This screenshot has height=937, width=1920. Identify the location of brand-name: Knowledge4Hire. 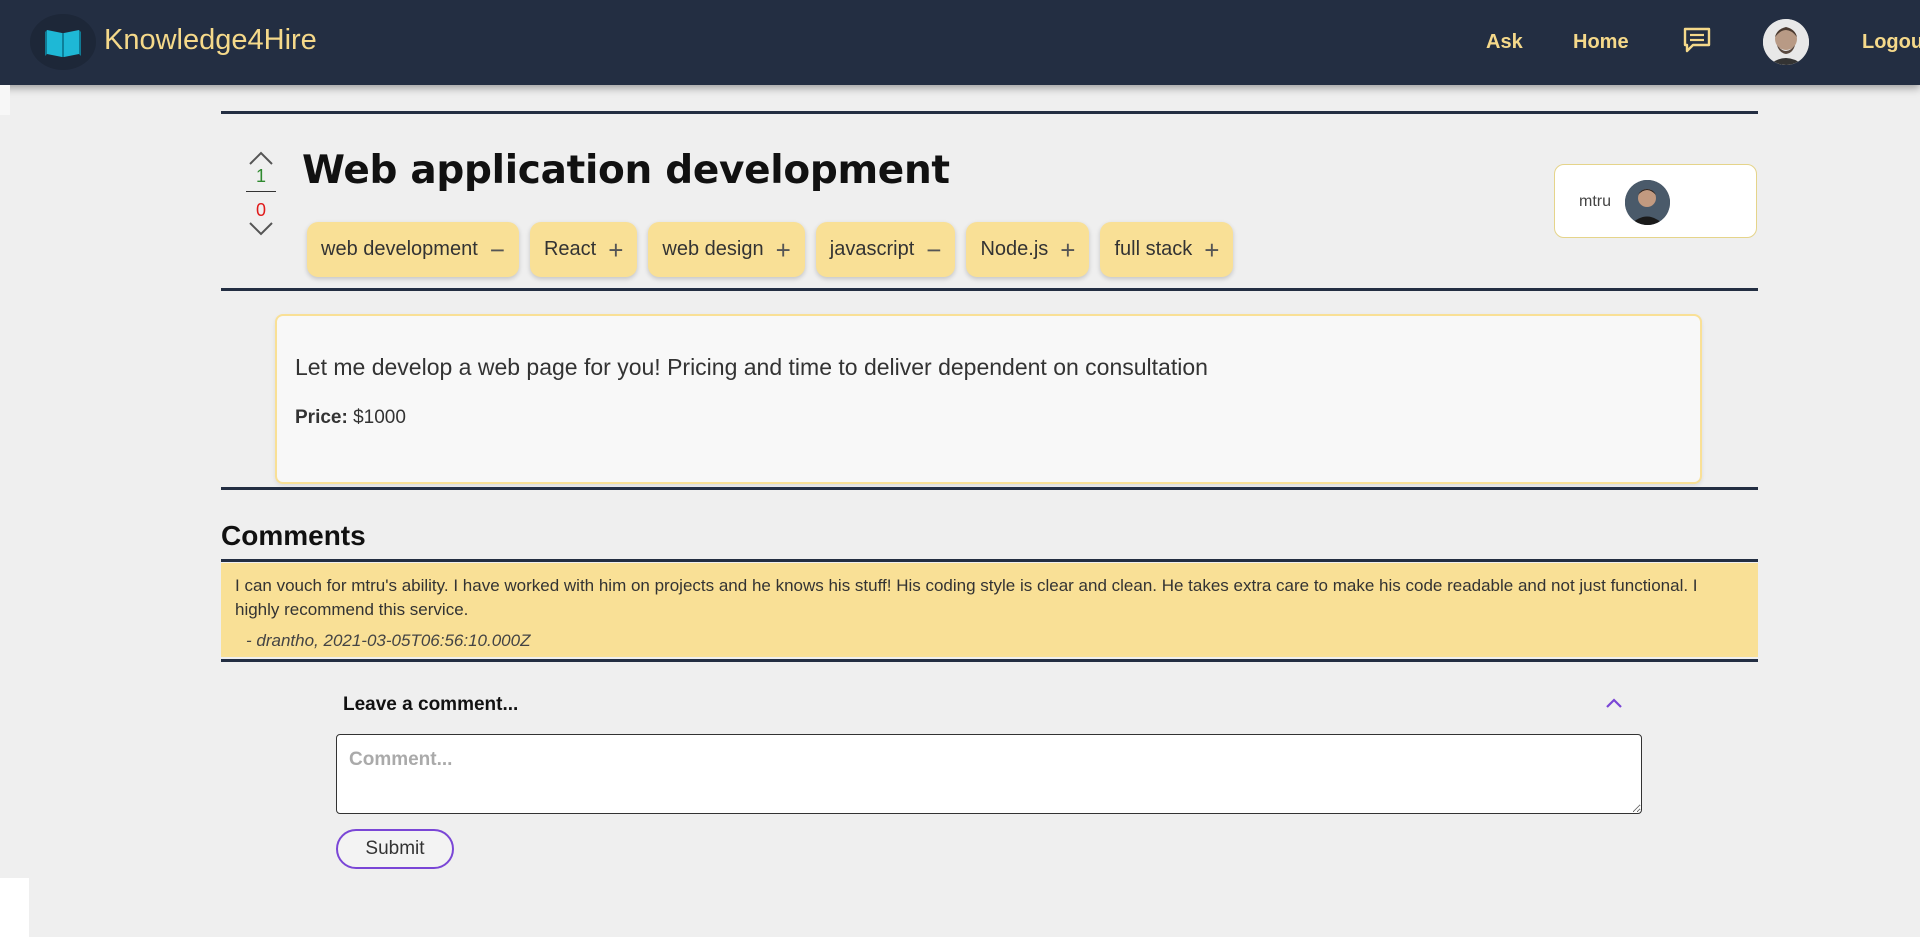
(210, 40).